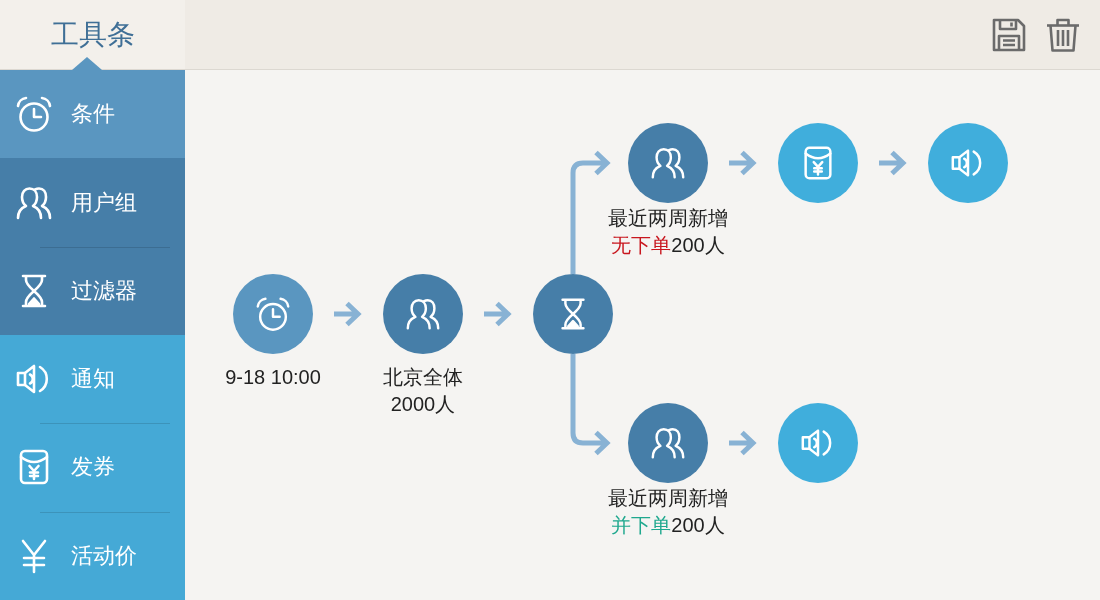 The height and width of the screenshot is (600, 1100). What do you see at coordinates (1063, 34) in the screenshot?
I see `trash-icon` at bounding box center [1063, 34].